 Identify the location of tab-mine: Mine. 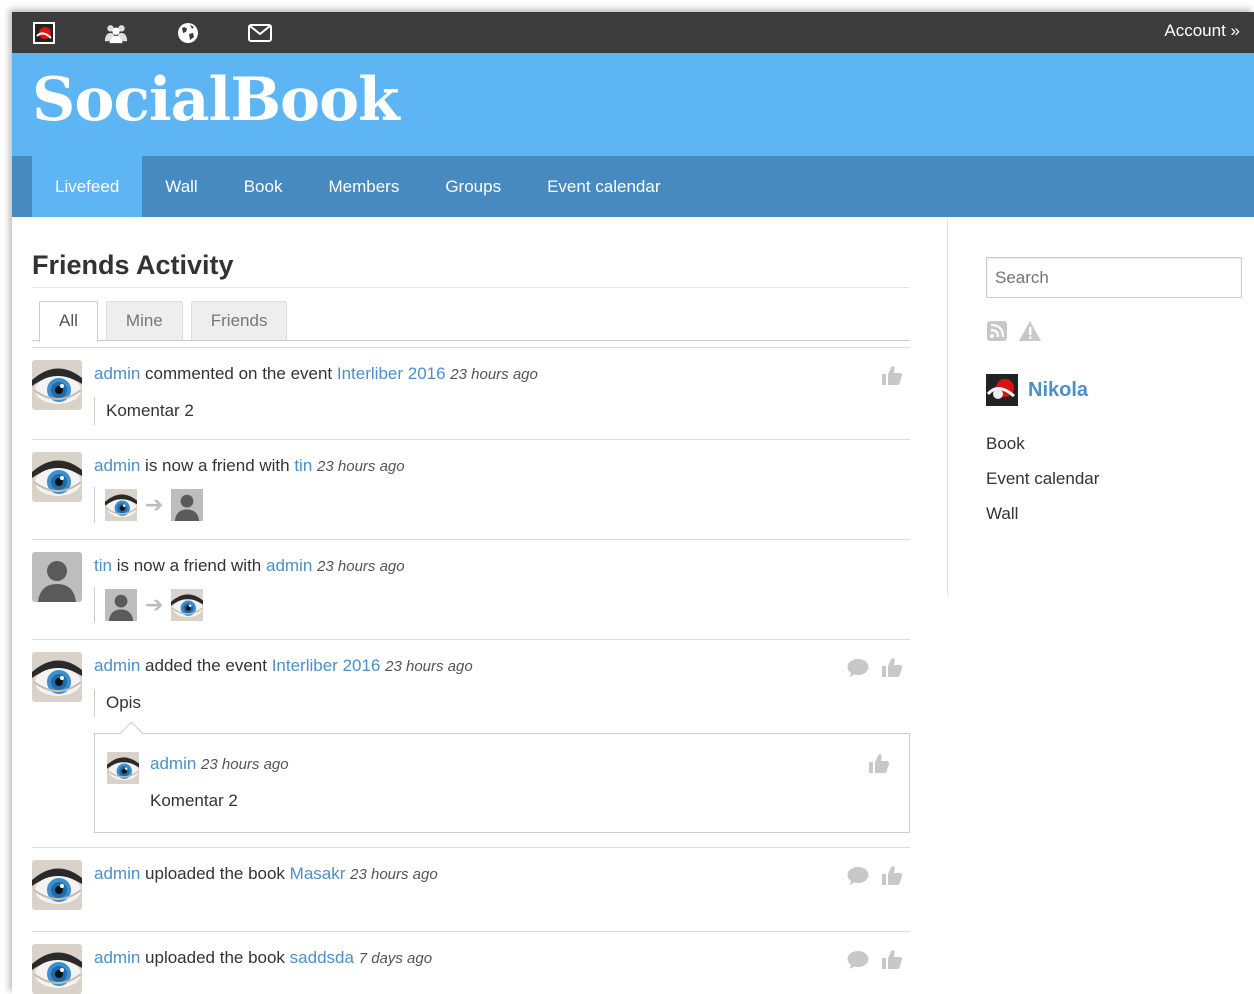
(144, 320).